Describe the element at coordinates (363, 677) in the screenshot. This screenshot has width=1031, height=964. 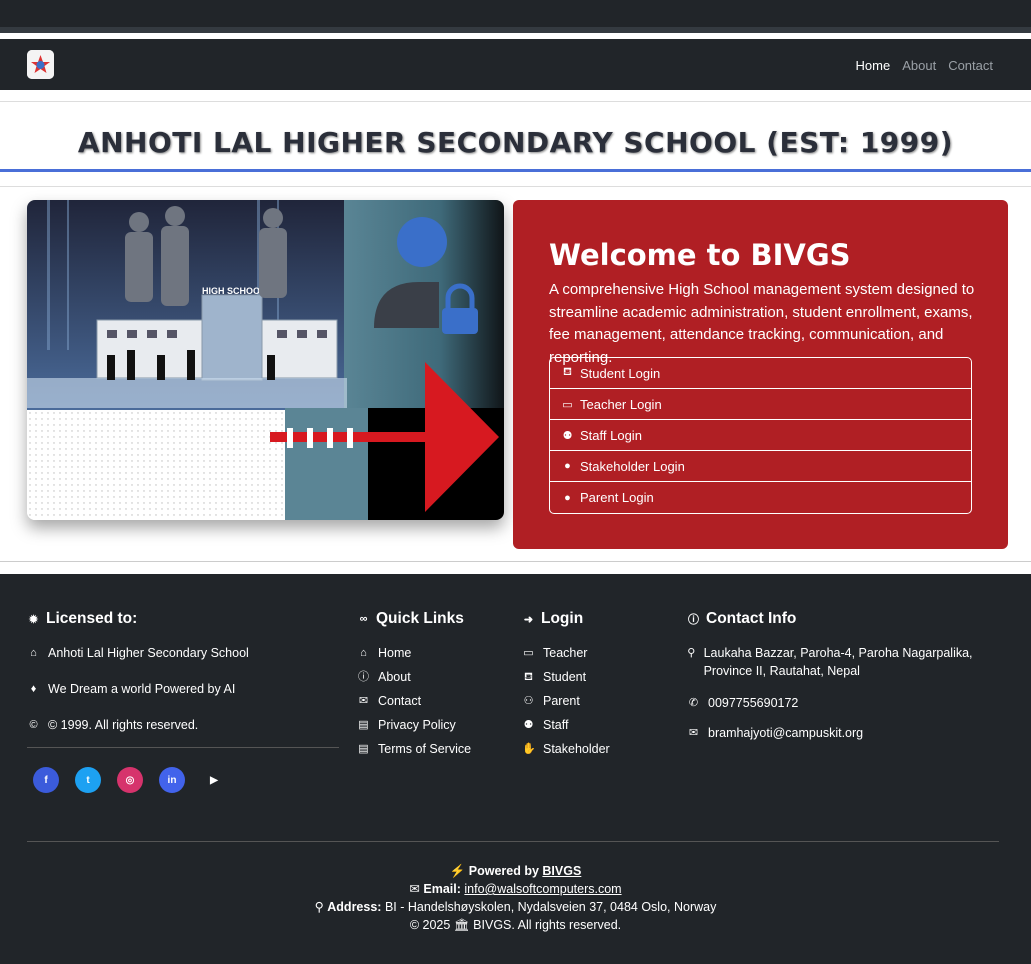
I see `info-icon: ⓘ` at that location.